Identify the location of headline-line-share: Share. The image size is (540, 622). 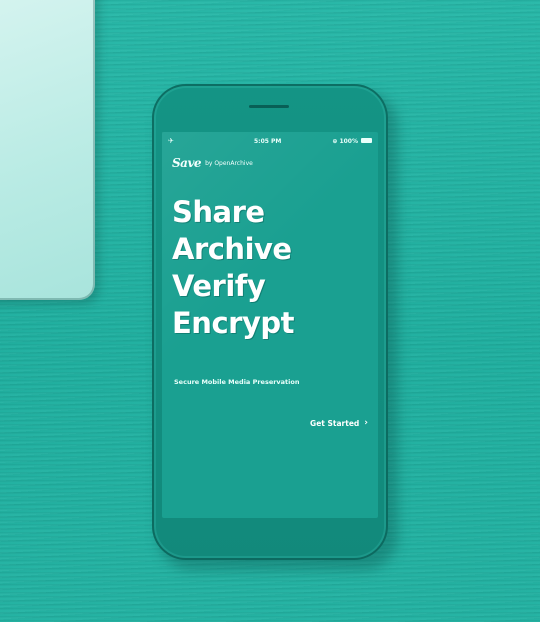
(218, 212).